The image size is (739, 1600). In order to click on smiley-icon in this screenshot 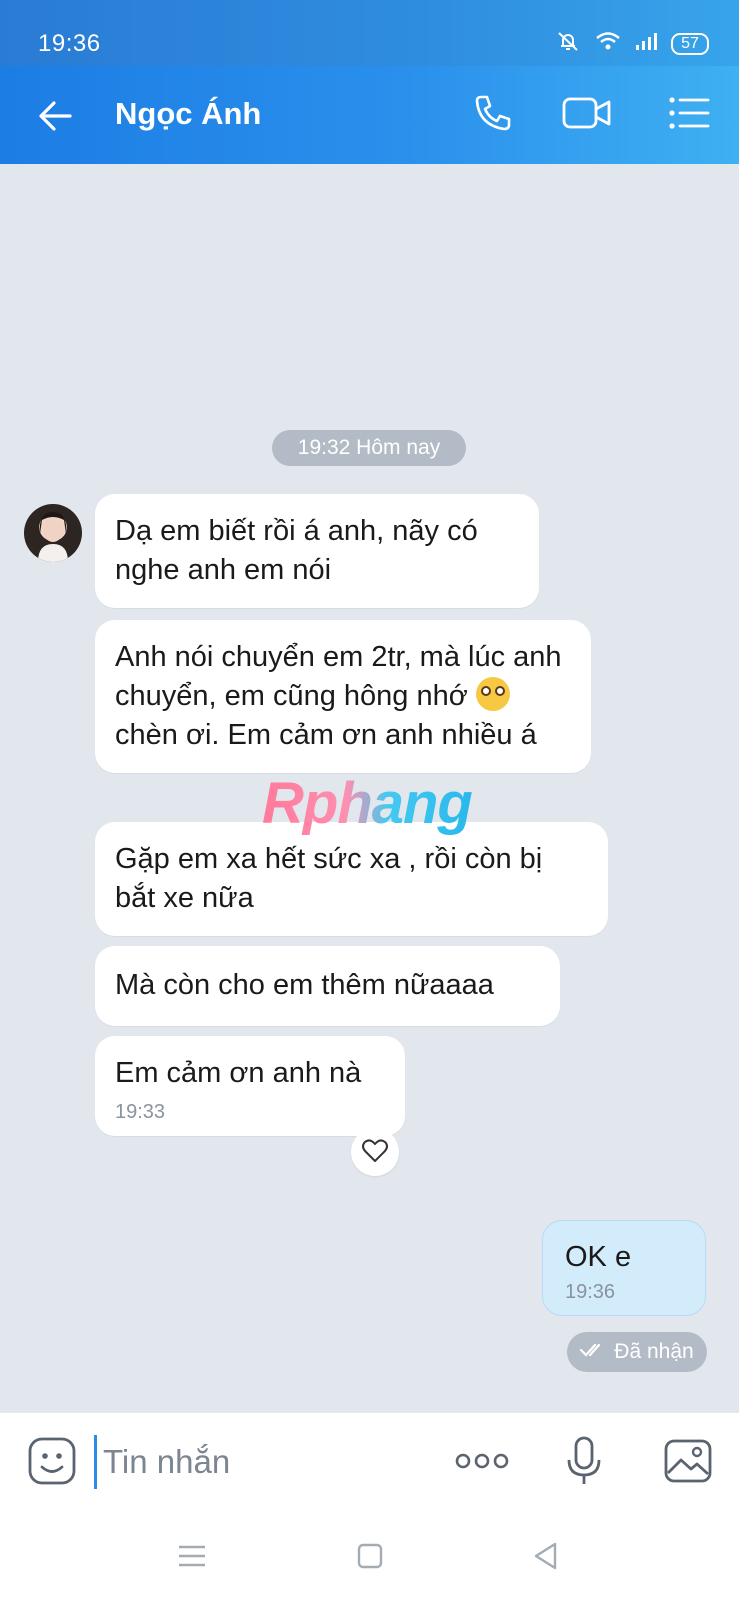, I will do `click(52, 1463)`.